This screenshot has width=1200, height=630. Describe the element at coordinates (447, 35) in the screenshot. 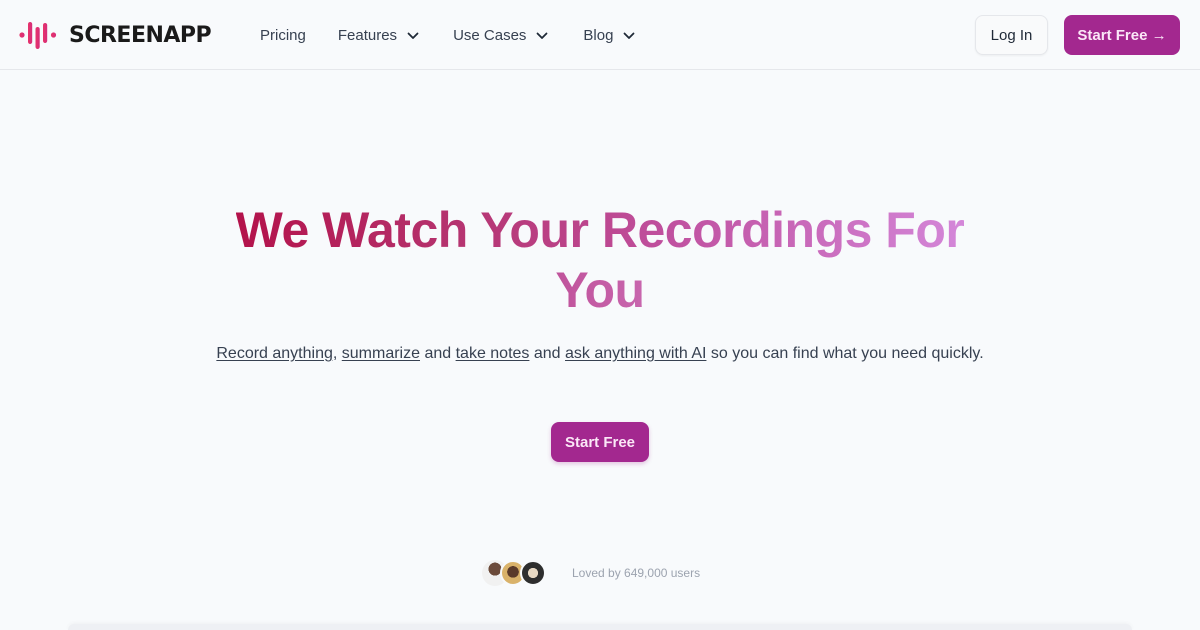

I see `main-nav: Pricing Features Use Cases Blog` at that location.